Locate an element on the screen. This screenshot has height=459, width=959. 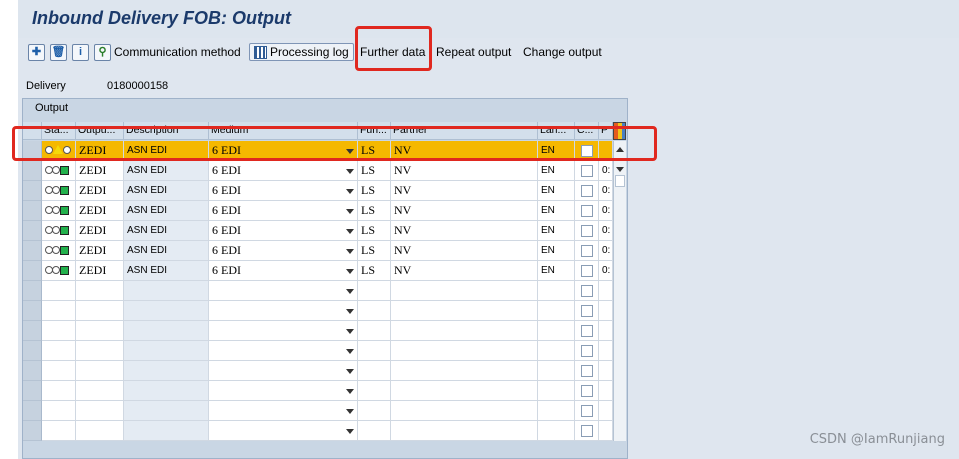
communication-method-button: Communication method is located at coordinates (177, 52).